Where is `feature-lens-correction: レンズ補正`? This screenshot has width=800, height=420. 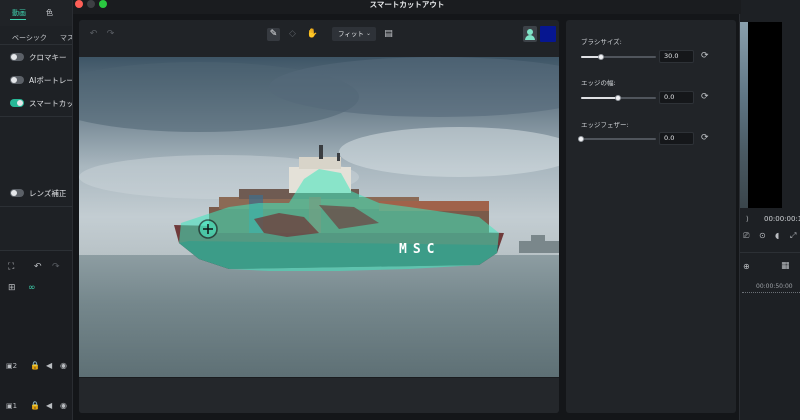
feature-lens-correction: レンズ補正 is located at coordinates (36, 194).